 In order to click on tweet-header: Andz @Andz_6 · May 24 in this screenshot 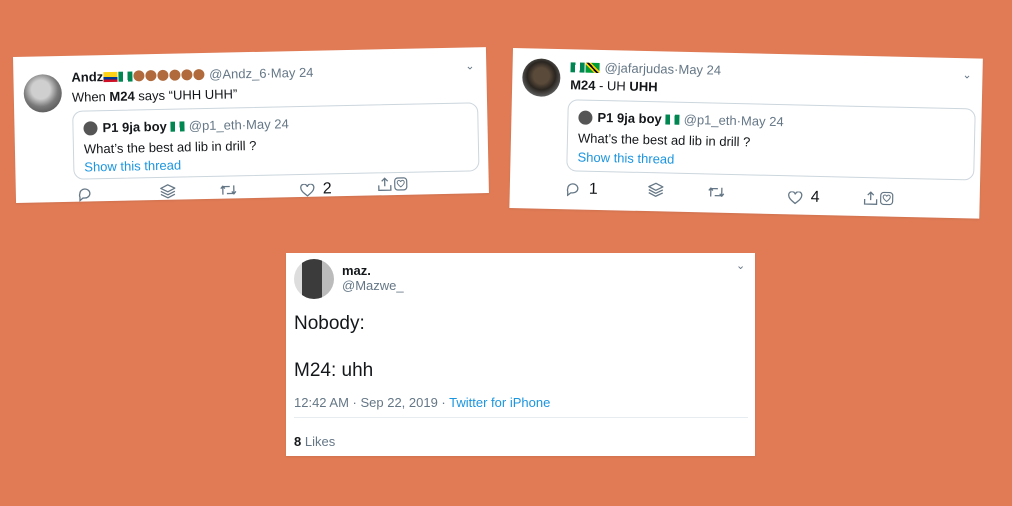, I will do `click(192, 75)`.